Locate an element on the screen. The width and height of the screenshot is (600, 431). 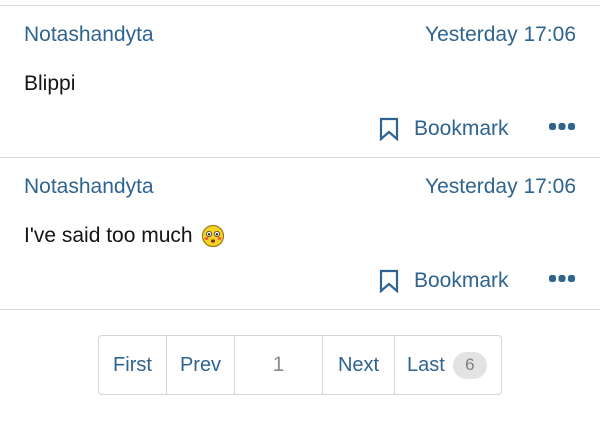
prev-page-button: Prev is located at coordinates (201, 365).